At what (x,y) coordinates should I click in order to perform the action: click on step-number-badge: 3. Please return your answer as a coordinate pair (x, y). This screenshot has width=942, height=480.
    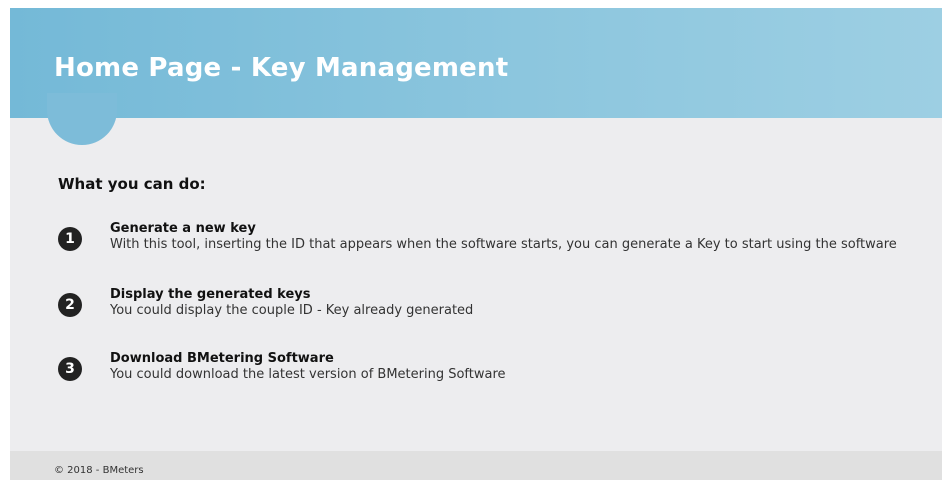
    Looking at the image, I should click on (70, 369).